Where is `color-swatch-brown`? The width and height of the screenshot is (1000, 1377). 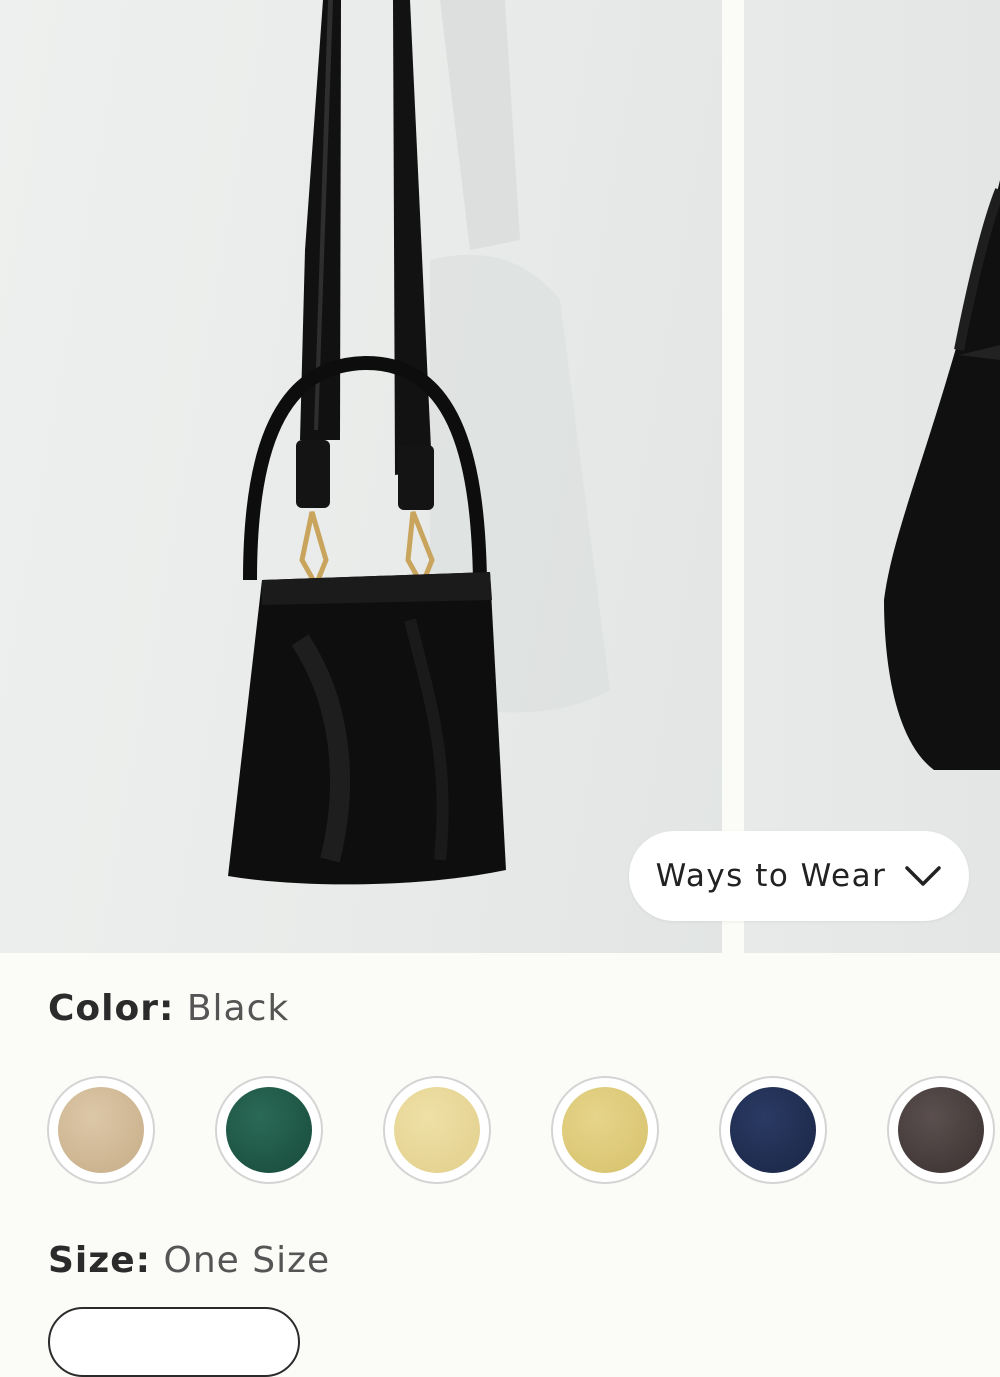 color-swatch-brown is located at coordinates (941, 1130).